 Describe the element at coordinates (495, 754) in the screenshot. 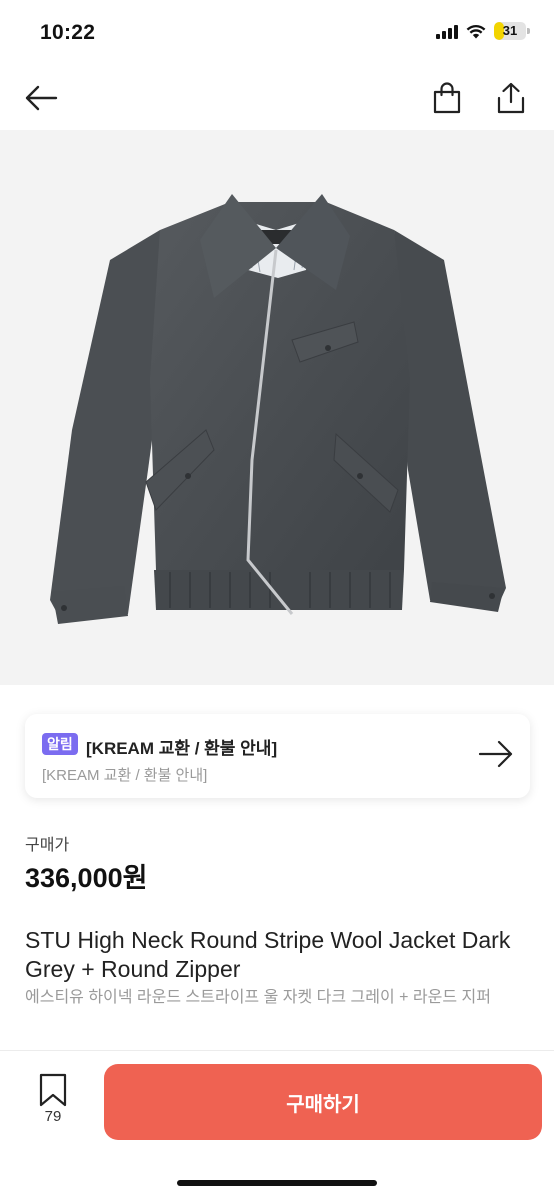

I see `arrow-right-icon` at that location.